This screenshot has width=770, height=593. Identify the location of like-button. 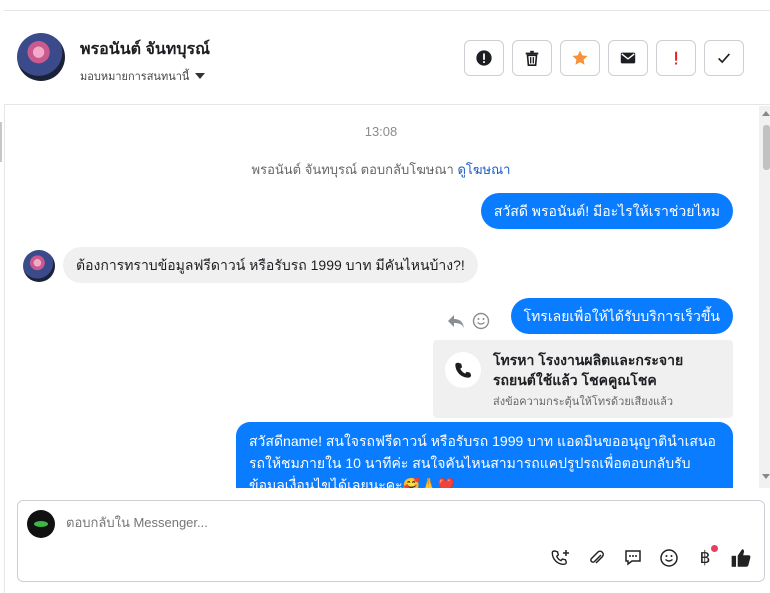
(741, 558).